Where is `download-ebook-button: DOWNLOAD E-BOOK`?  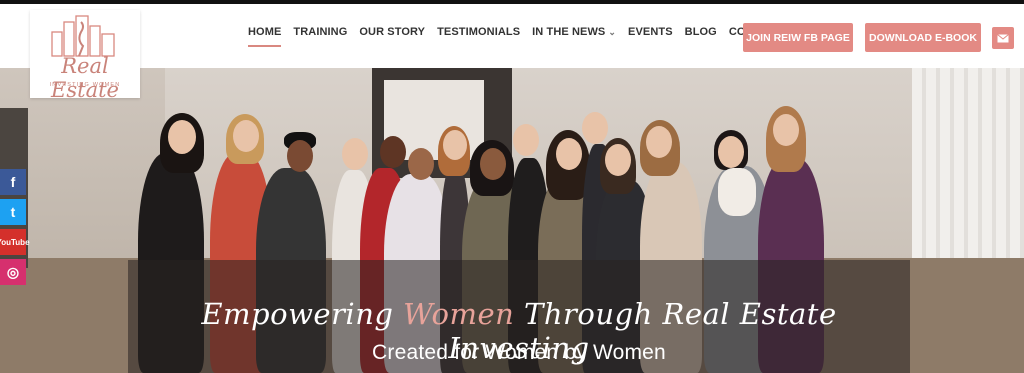 download-ebook-button: DOWNLOAD E-BOOK is located at coordinates (923, 37).